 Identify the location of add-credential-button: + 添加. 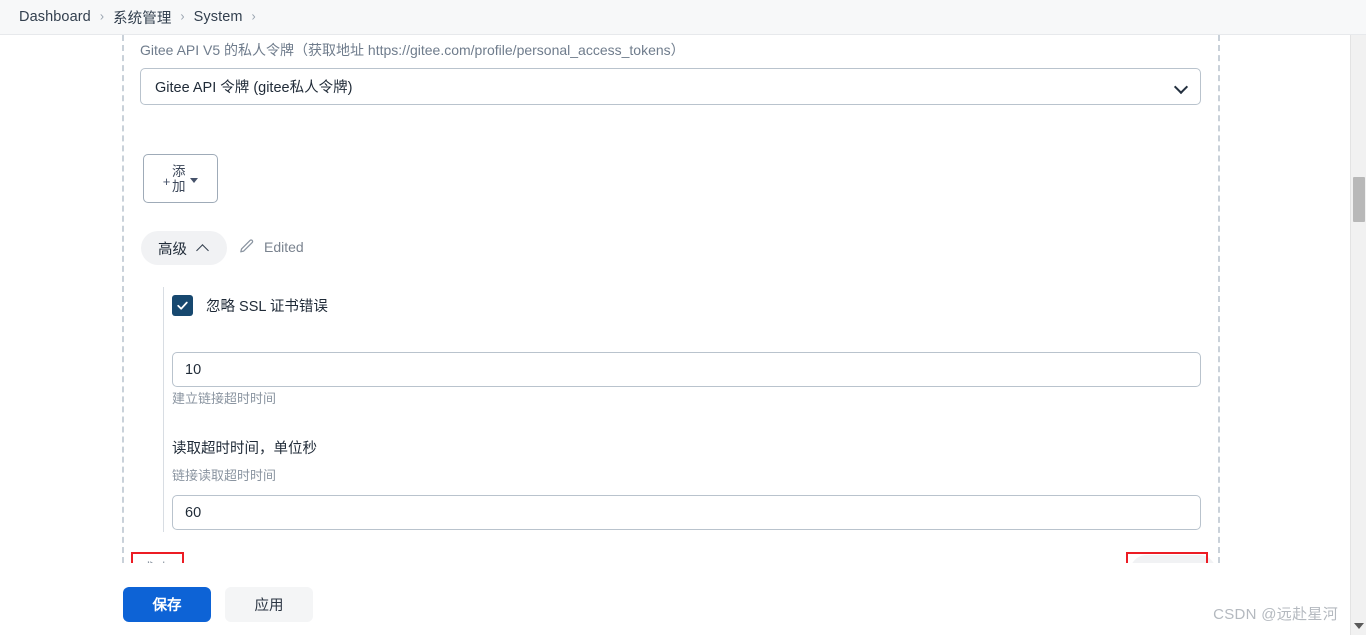
(180, 178).